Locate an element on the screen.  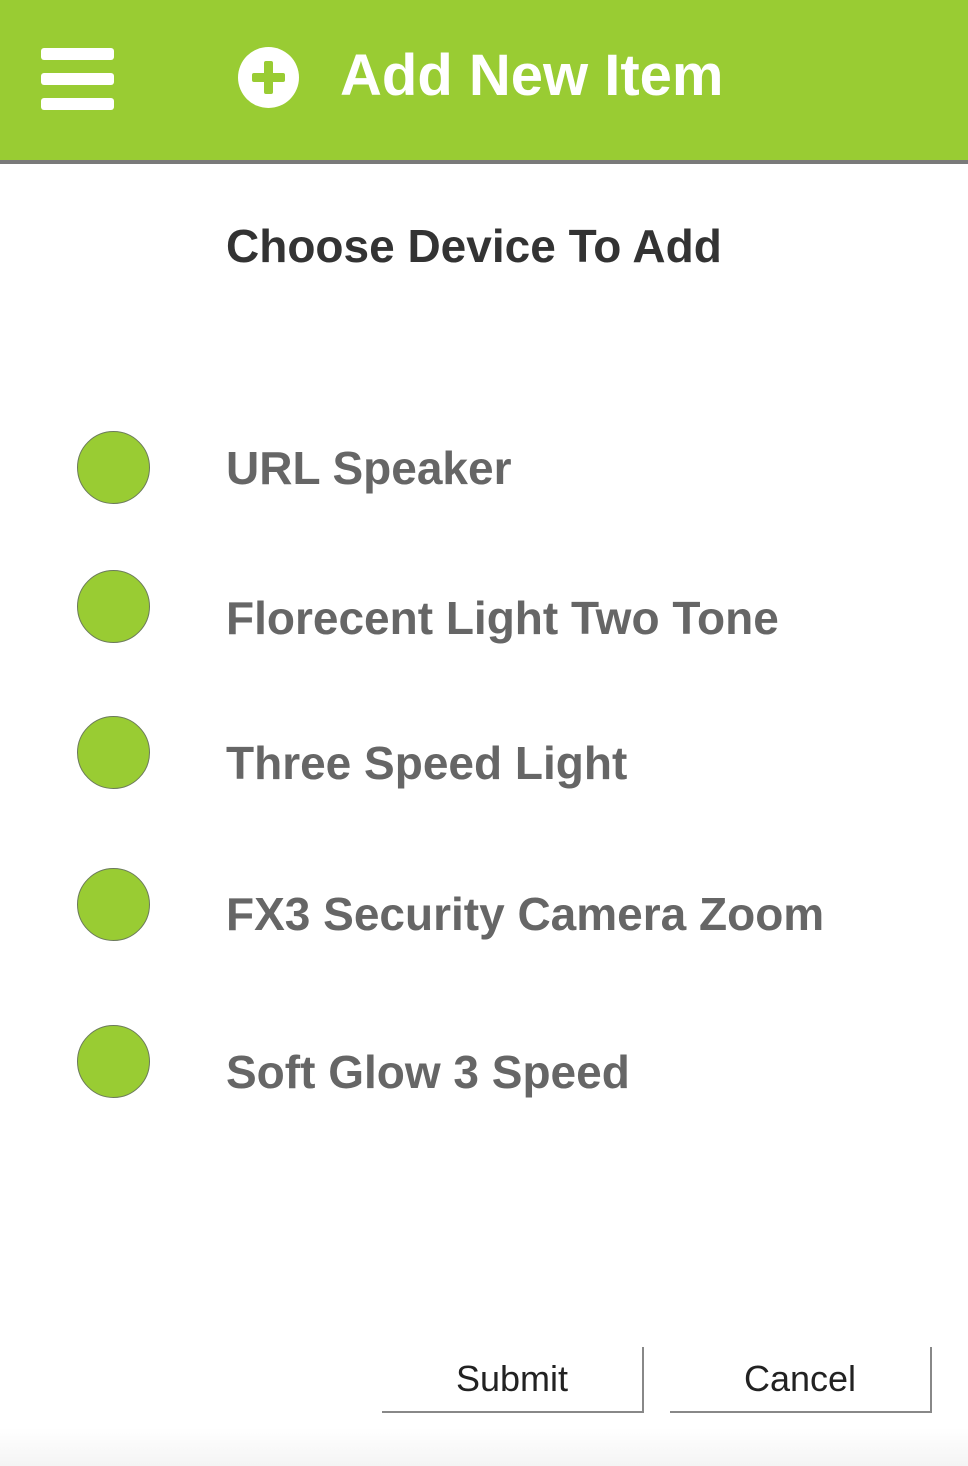
device-option-fx3-security-camera: FX3 Security Camera Zoom is located at coordinates (484, 908).